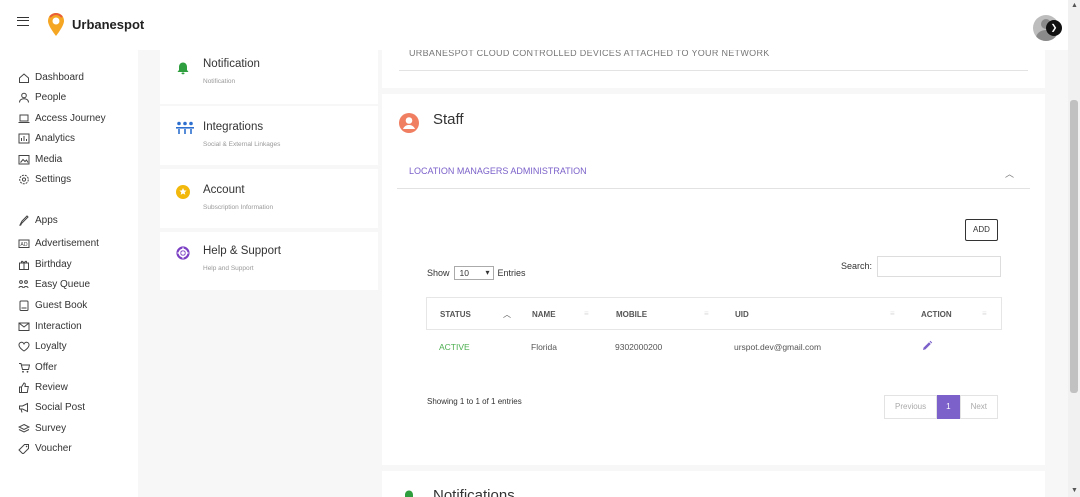 The width and height of the screenshot is (1080, 497). Describe the element at coordinates (53, 179) in the screenshot. I see `sidebar-item-label: Settings` at that location.